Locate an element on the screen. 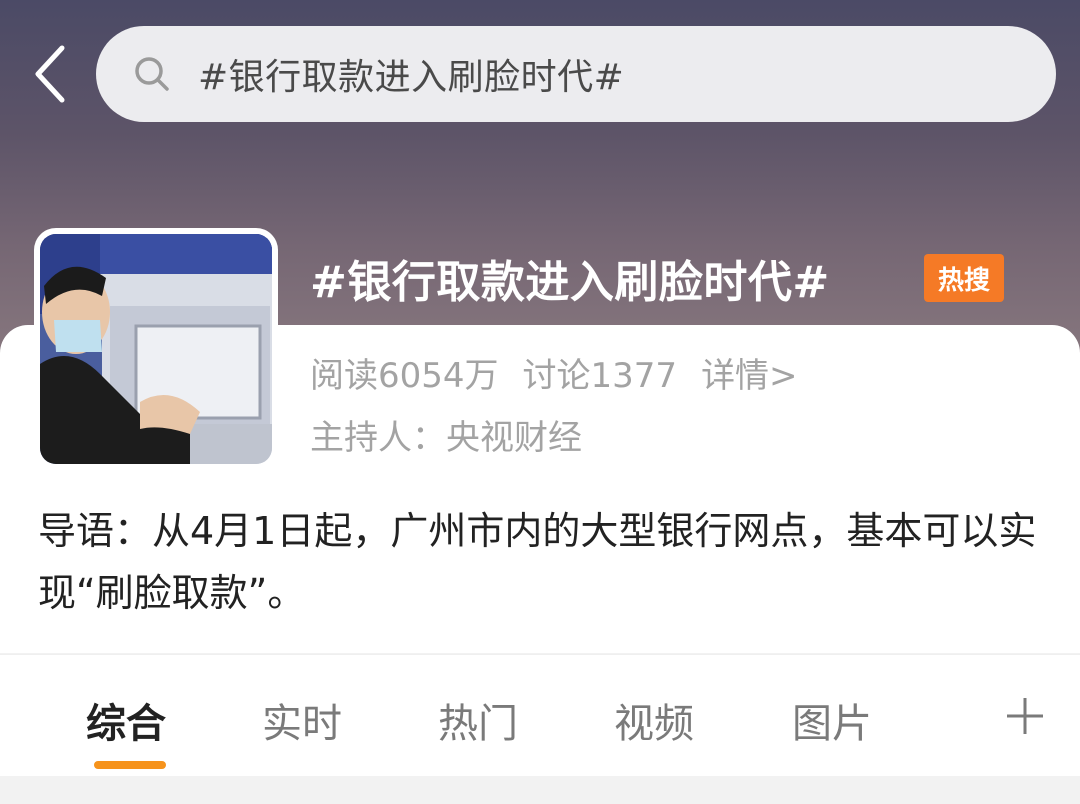 Image resolution: width=1080 pixels, height=804 pixels. back-button is located at coordinates (50, 74).